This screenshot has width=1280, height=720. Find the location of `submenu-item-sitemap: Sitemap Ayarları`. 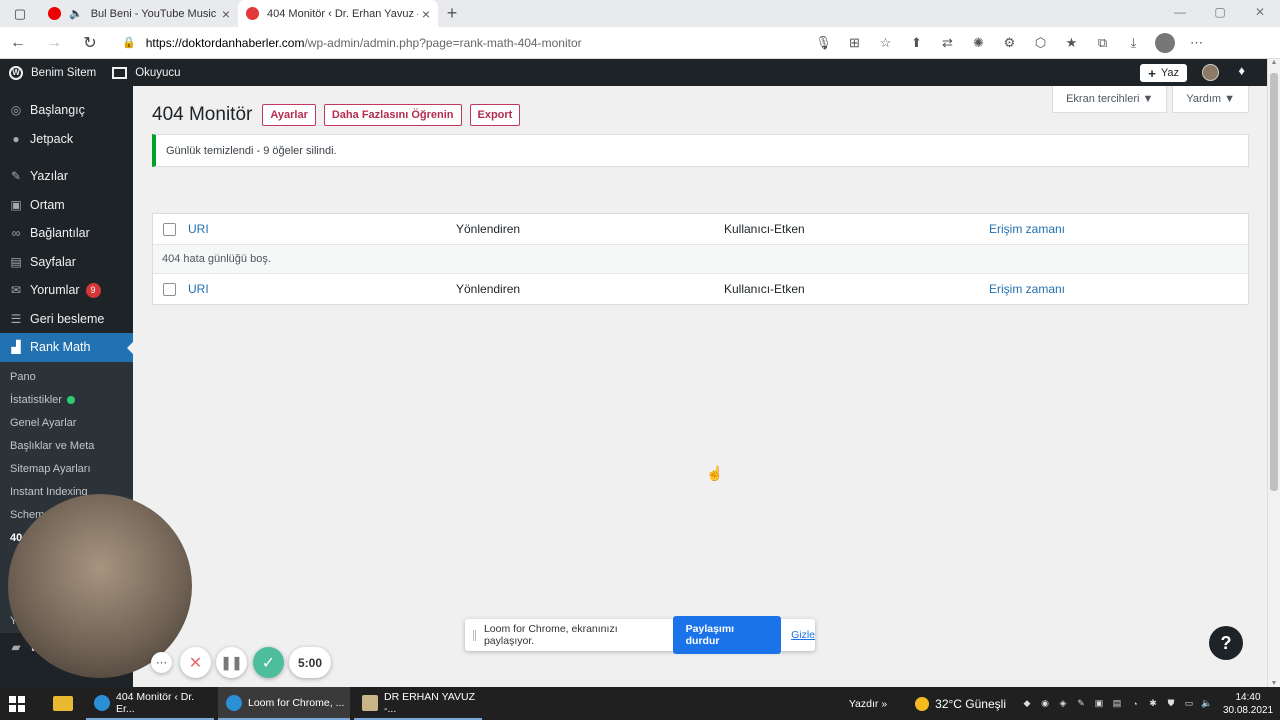

submenu-item-sitemap: Sitemap Ayarları is located at coordinates (66, 469).